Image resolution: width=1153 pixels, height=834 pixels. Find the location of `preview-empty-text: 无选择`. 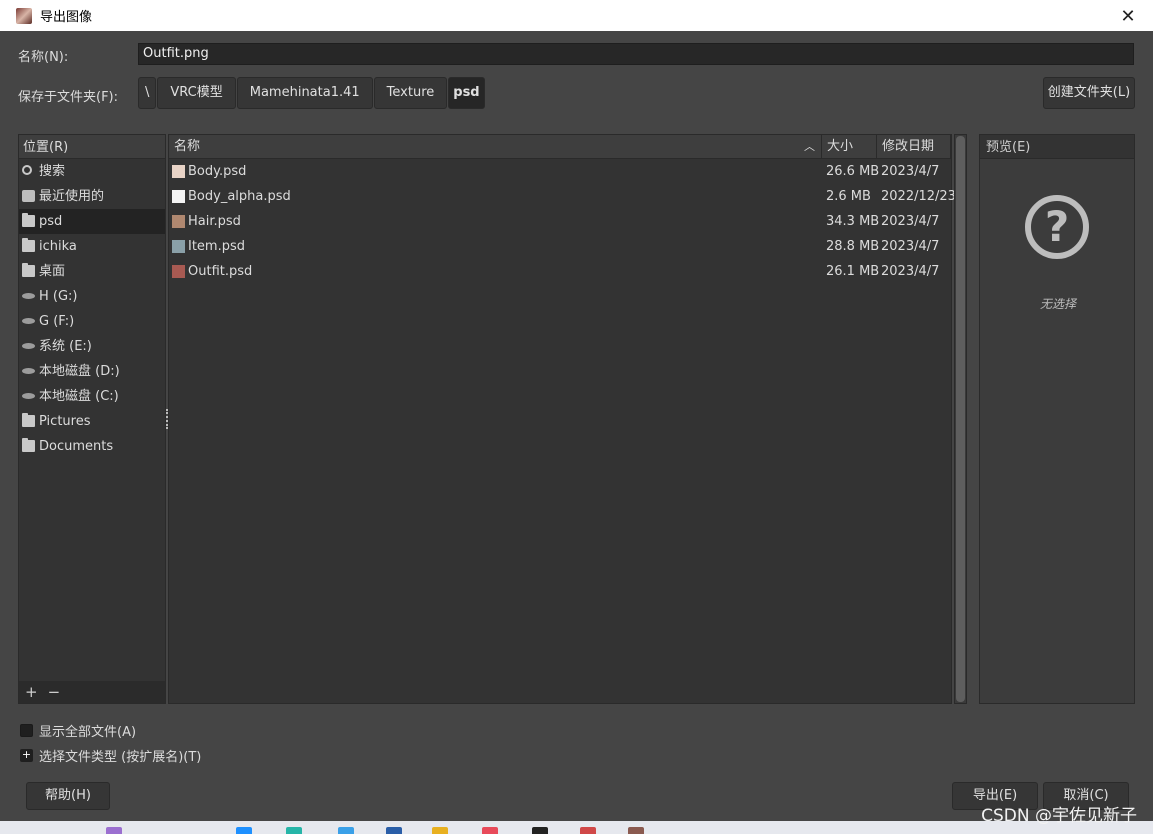

preview-empty-text: 无选择 is located at coordinates (1057, 304).